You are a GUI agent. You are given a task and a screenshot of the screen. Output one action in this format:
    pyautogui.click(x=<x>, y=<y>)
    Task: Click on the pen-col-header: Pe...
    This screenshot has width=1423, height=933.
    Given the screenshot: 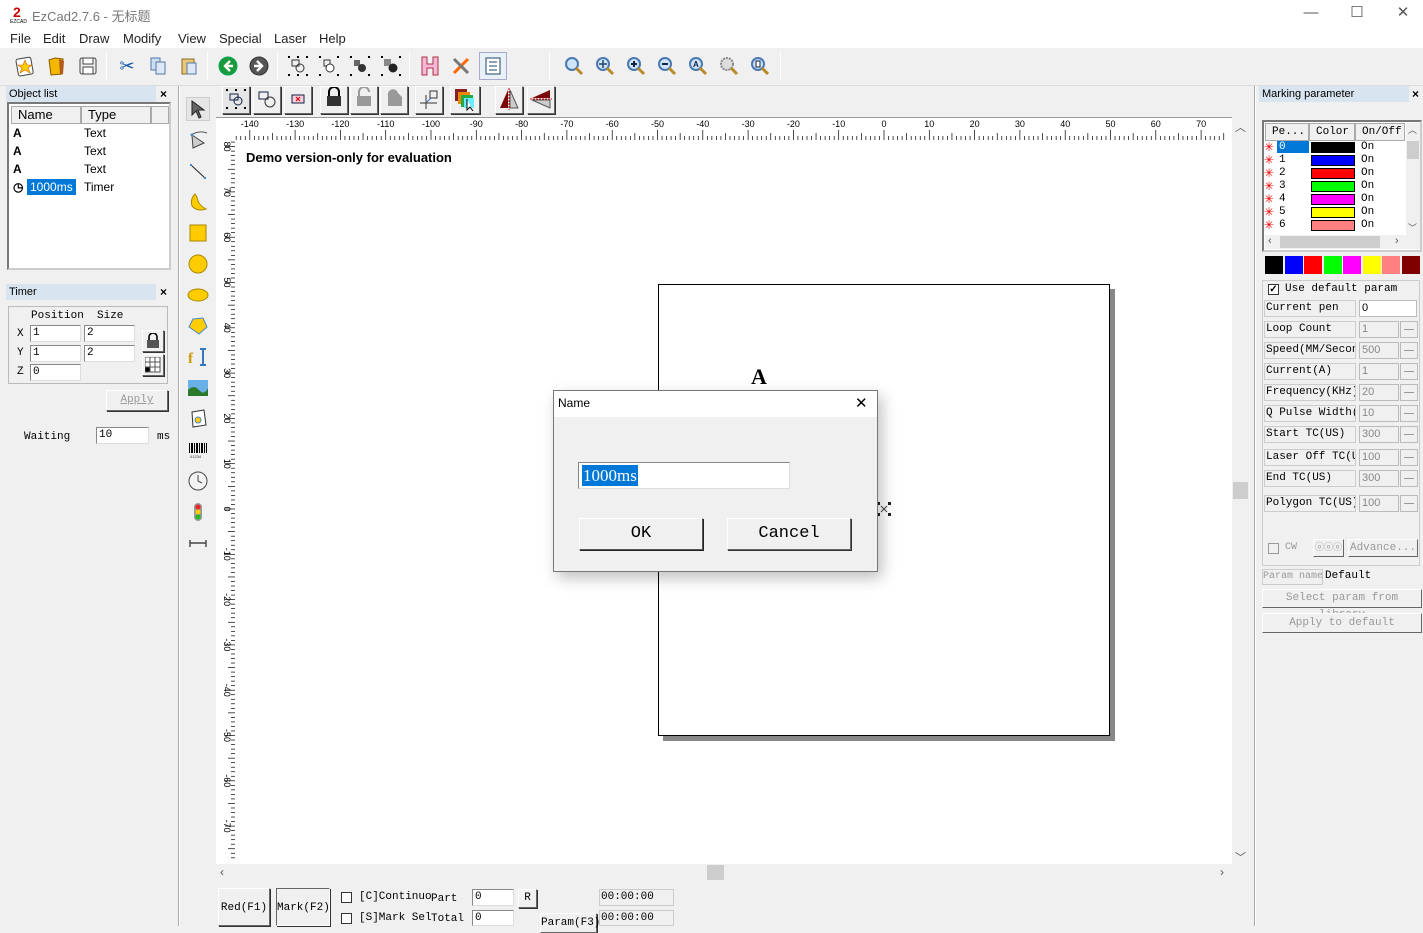 What is the action you would take?
    pyautogui.click(x=1287, y=132)
    